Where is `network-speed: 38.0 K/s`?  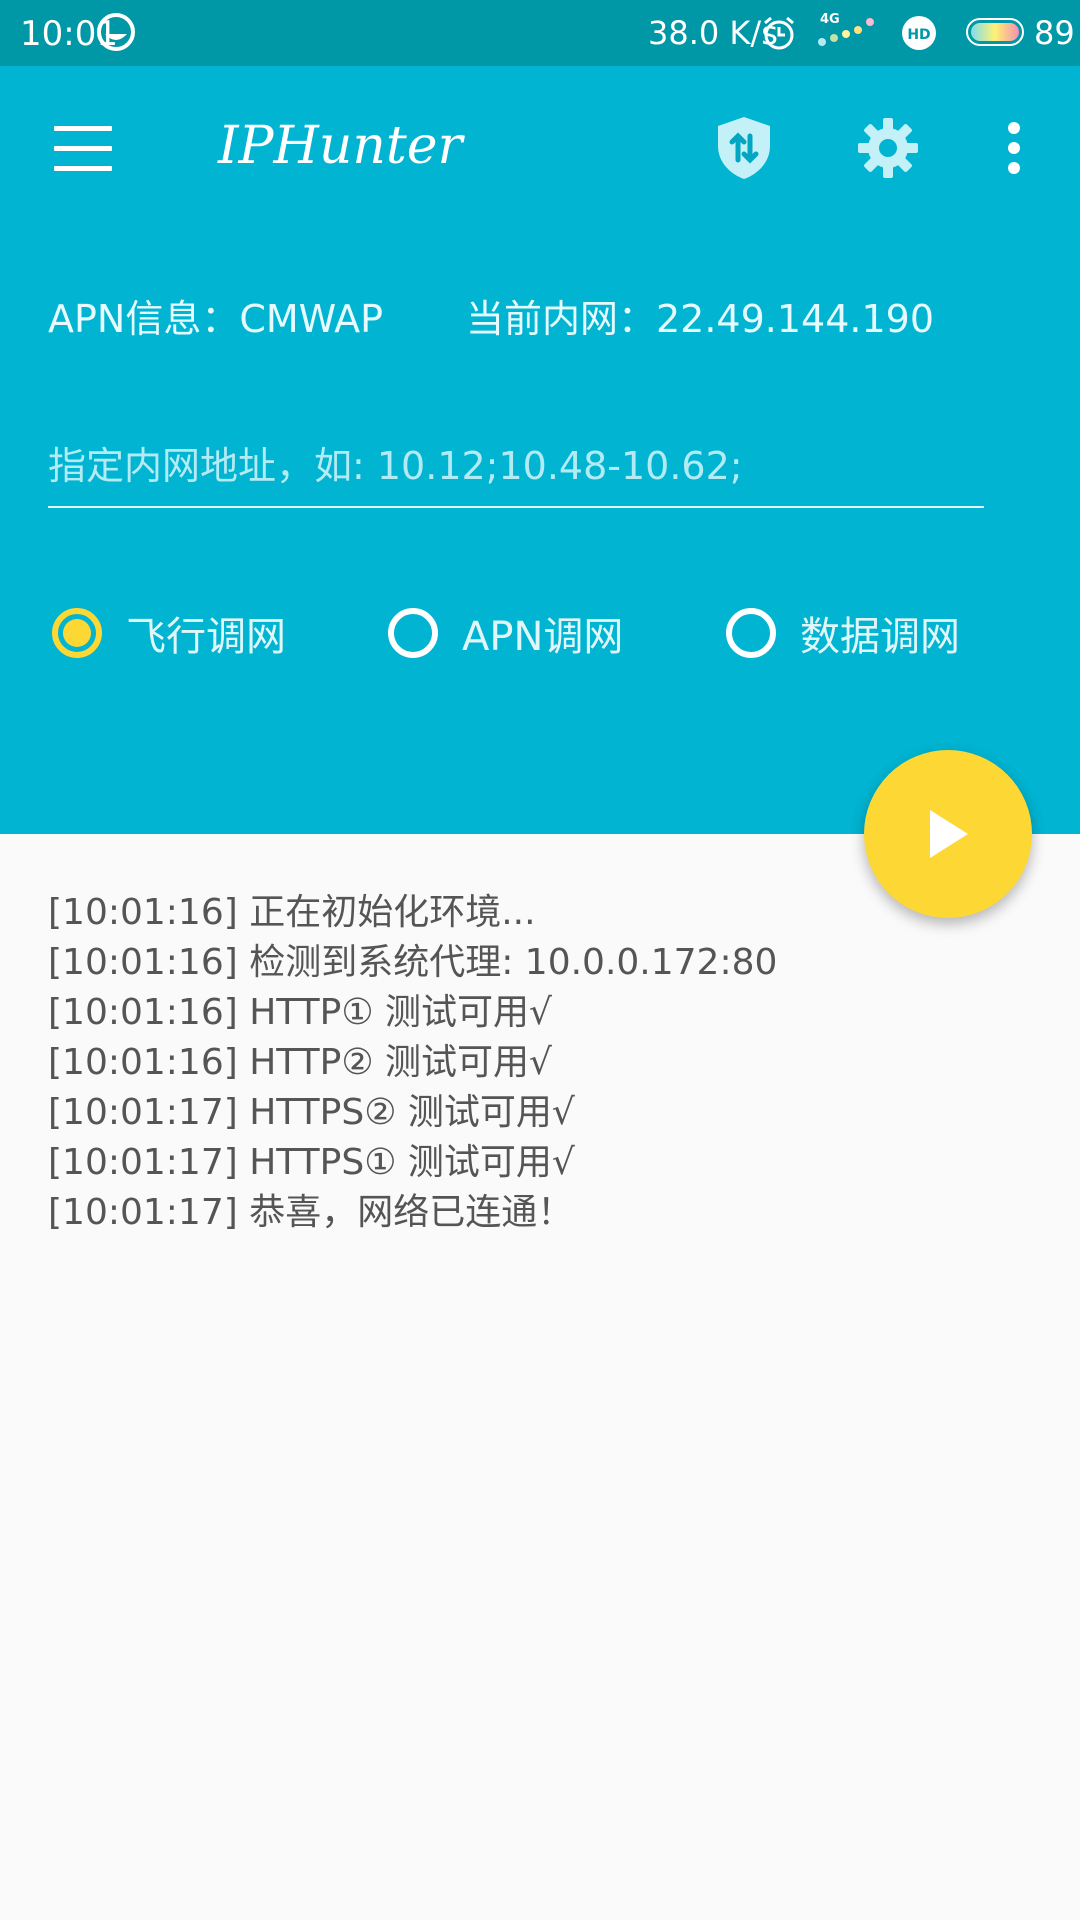
network-speed: 38.0 K/s is located at coordinates (713, 33).